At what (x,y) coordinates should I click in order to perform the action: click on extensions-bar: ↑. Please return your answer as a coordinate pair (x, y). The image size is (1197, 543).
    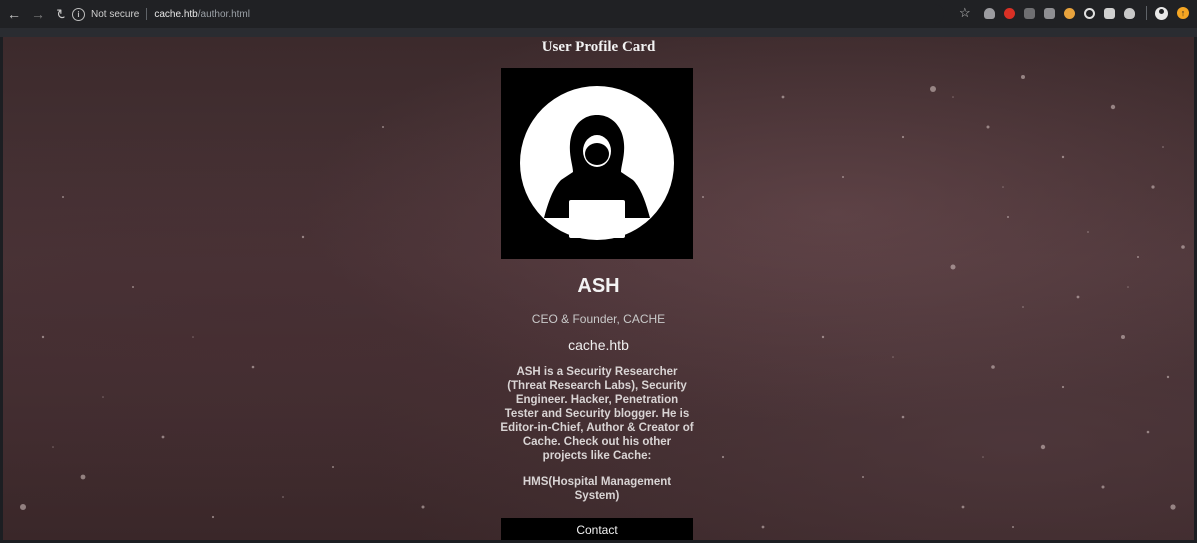
    Looking at the image, I should click on (1086, 13).